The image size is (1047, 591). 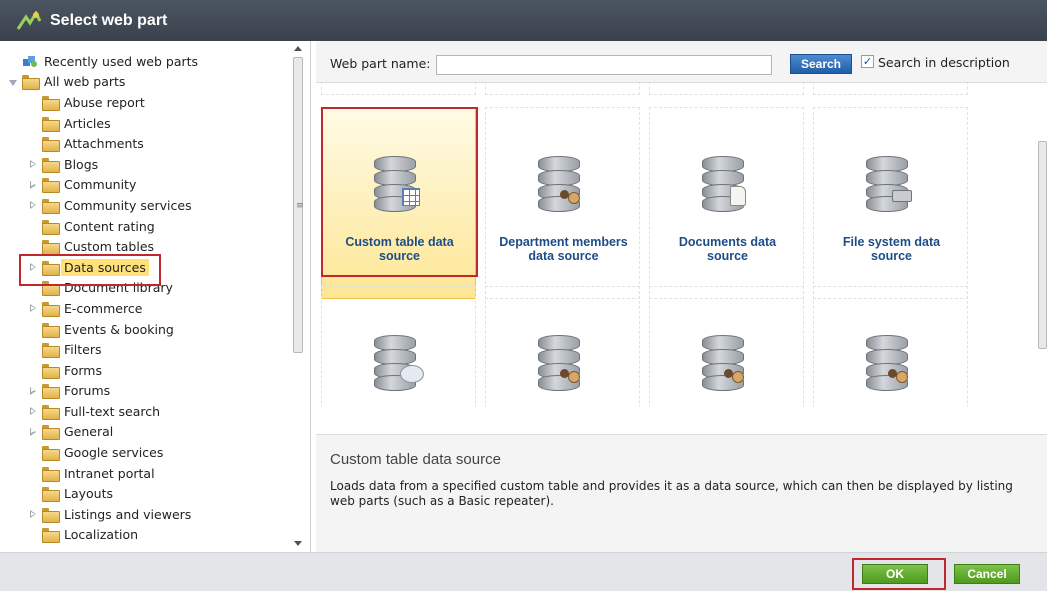 I want to click on tree-item-label: Listings and viewers, so click(x=128, y=514).